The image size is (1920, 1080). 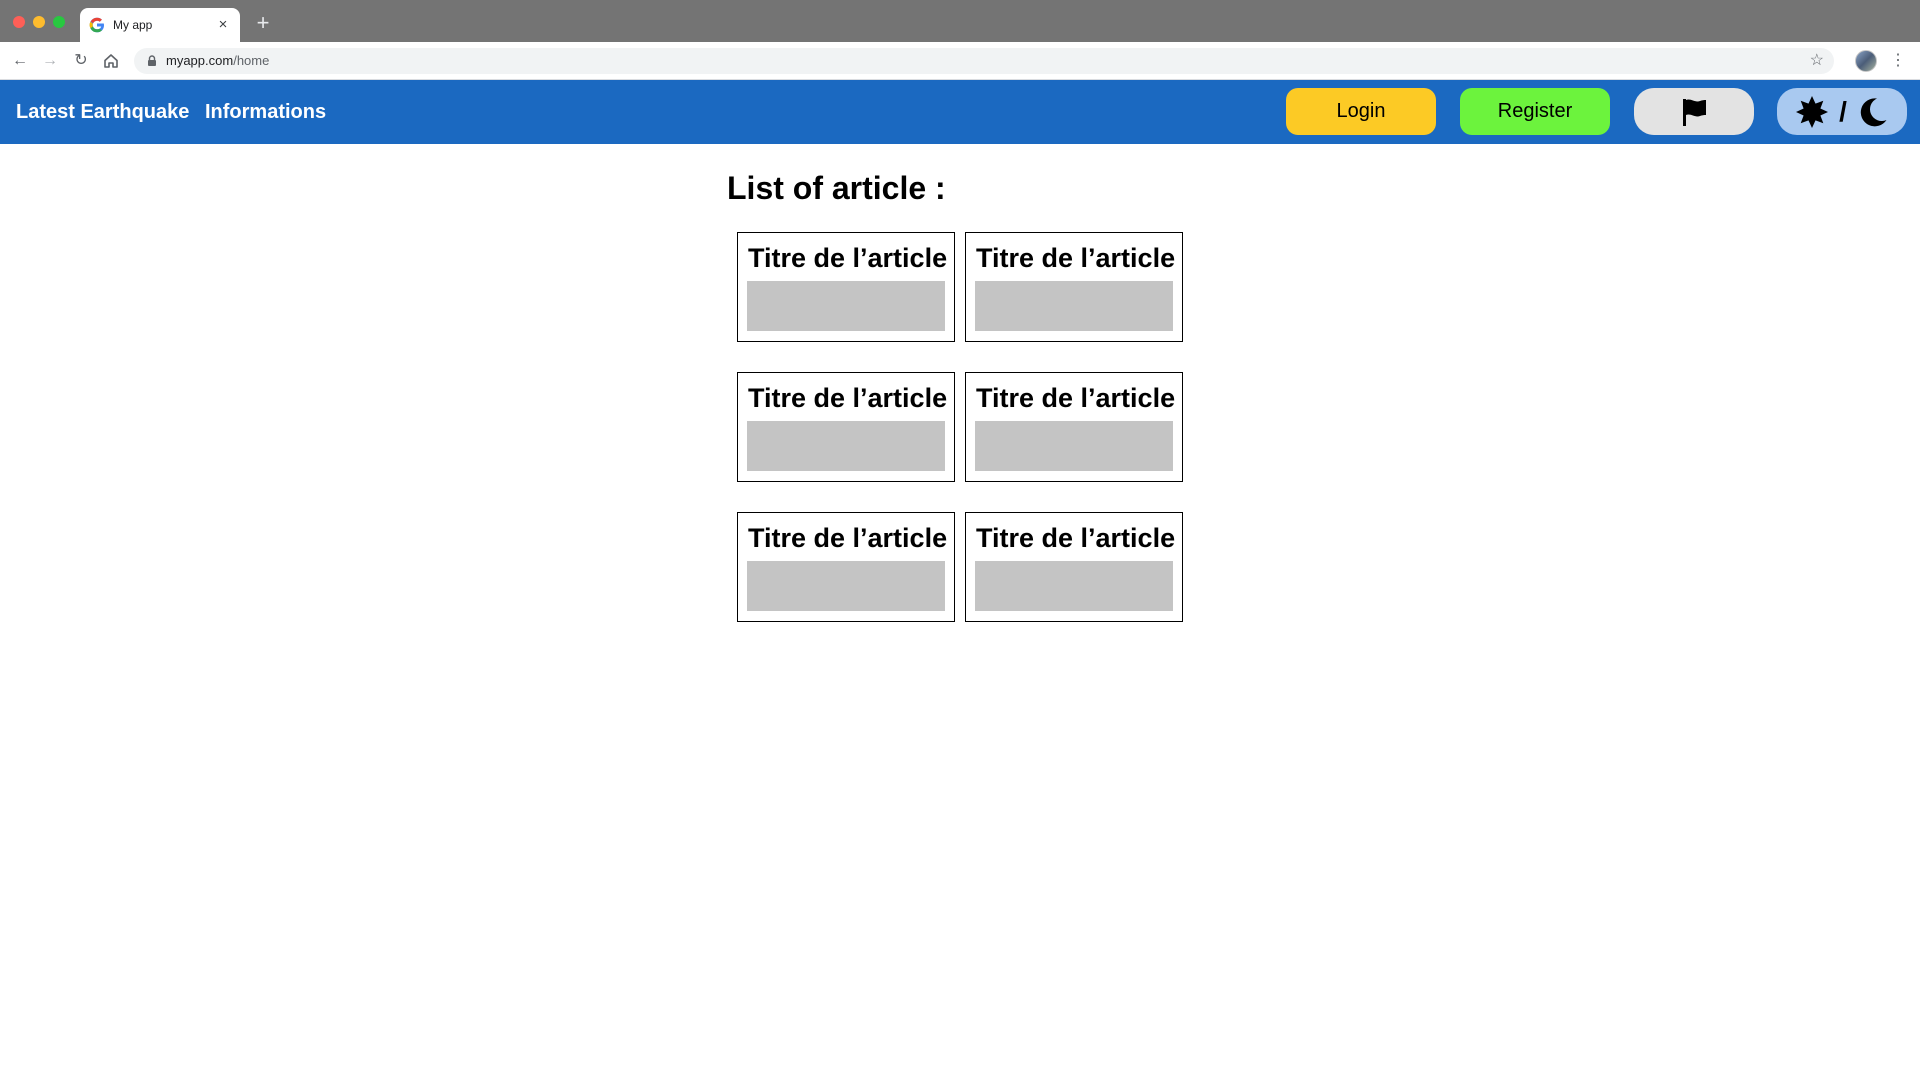 I want to click on url-host: myapp.com, so click(x=200, y=60).